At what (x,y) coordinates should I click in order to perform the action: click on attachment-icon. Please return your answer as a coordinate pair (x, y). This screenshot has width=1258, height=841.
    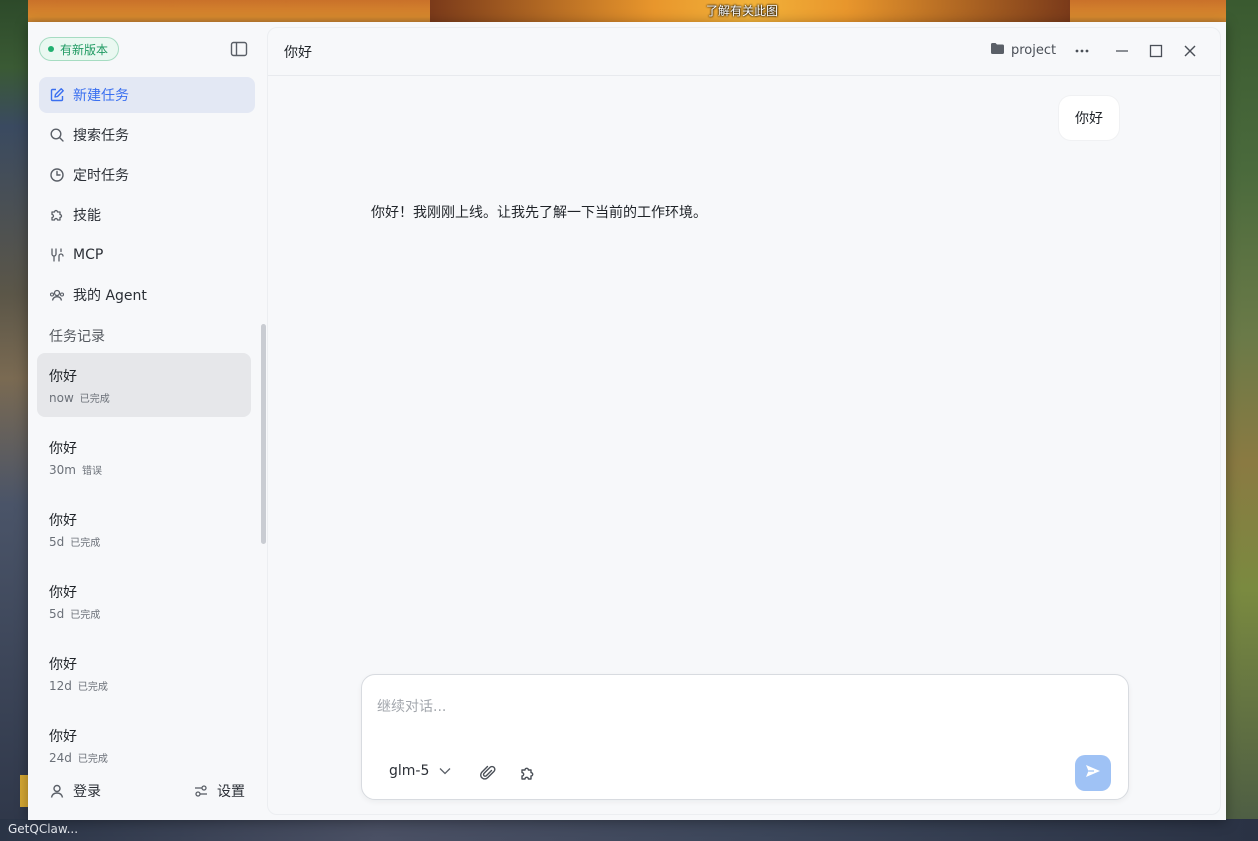
    Looking at the image, I should click on (488, 773).